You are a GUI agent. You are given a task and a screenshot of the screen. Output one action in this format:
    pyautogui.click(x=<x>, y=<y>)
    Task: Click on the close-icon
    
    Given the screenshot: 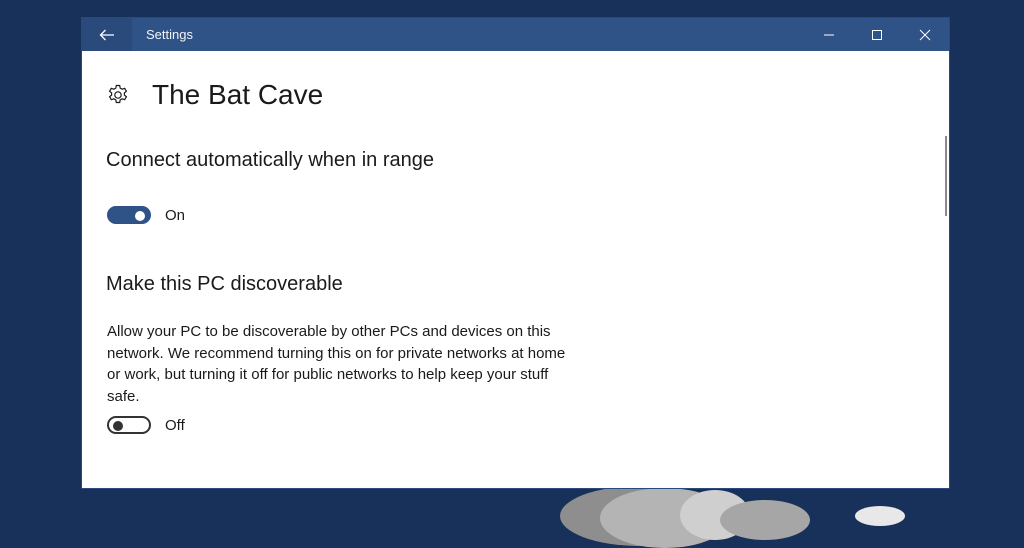 What is the action you would take?
    pyautogui.click(x=925, y=34)
    